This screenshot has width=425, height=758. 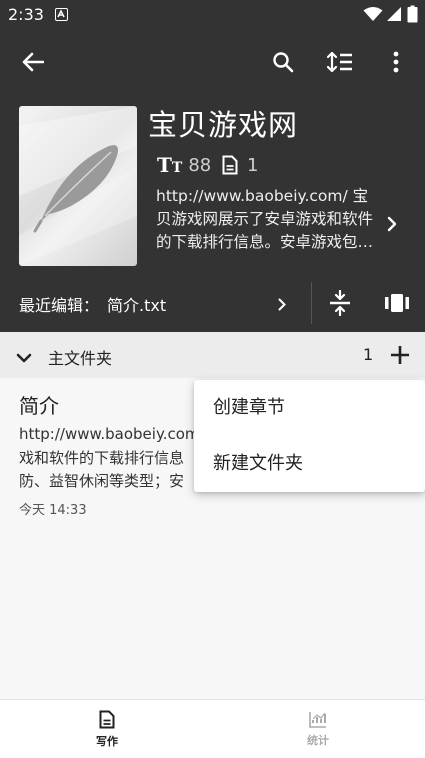 I want to click on more-options-button, so click(x=396, y=62).